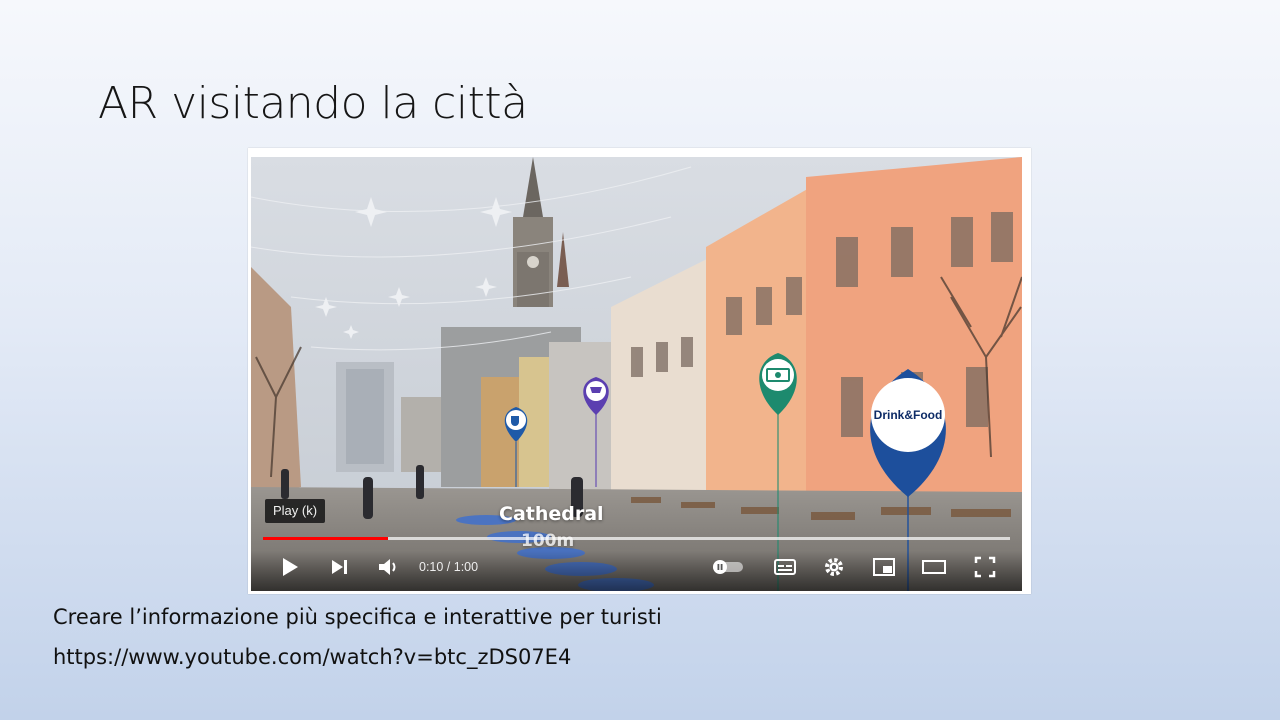  What do you see at coordinates (449, 567) in the screenshot?
I see `time-display: 0:10 / 1:00` at bounding box center [449, 567].